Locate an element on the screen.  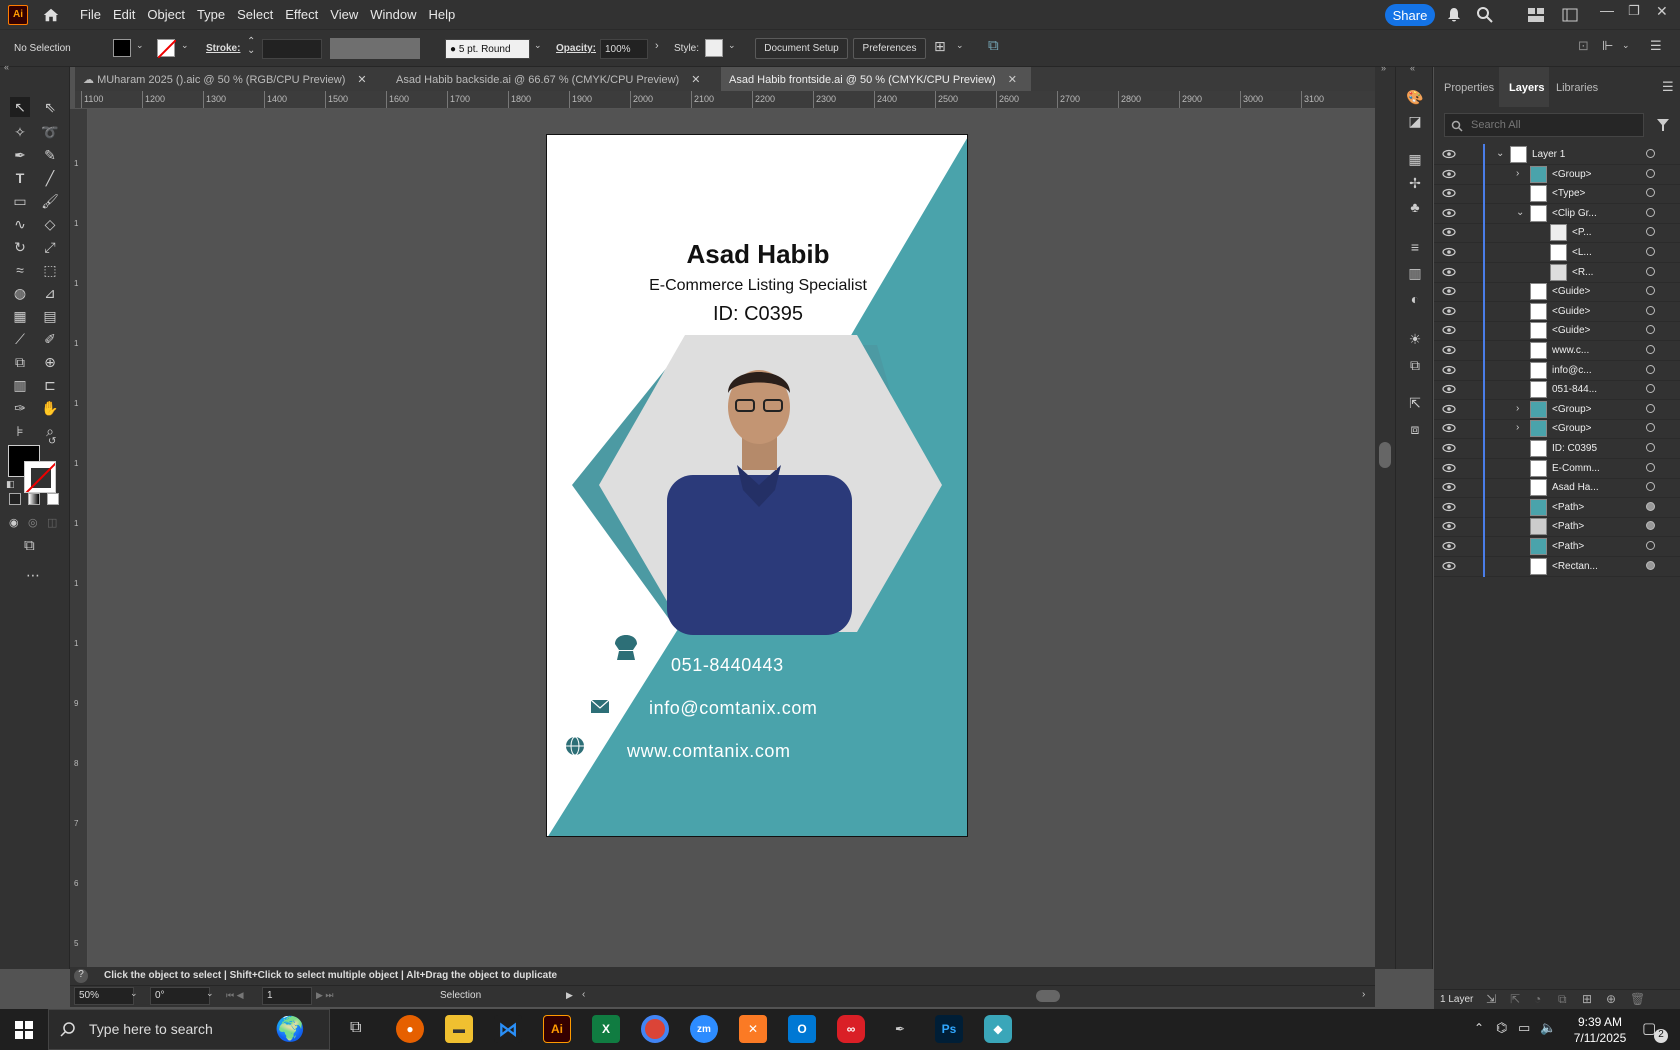
first-artboard-icon: ⏮ ◀ is located at coordinates (235, 995).